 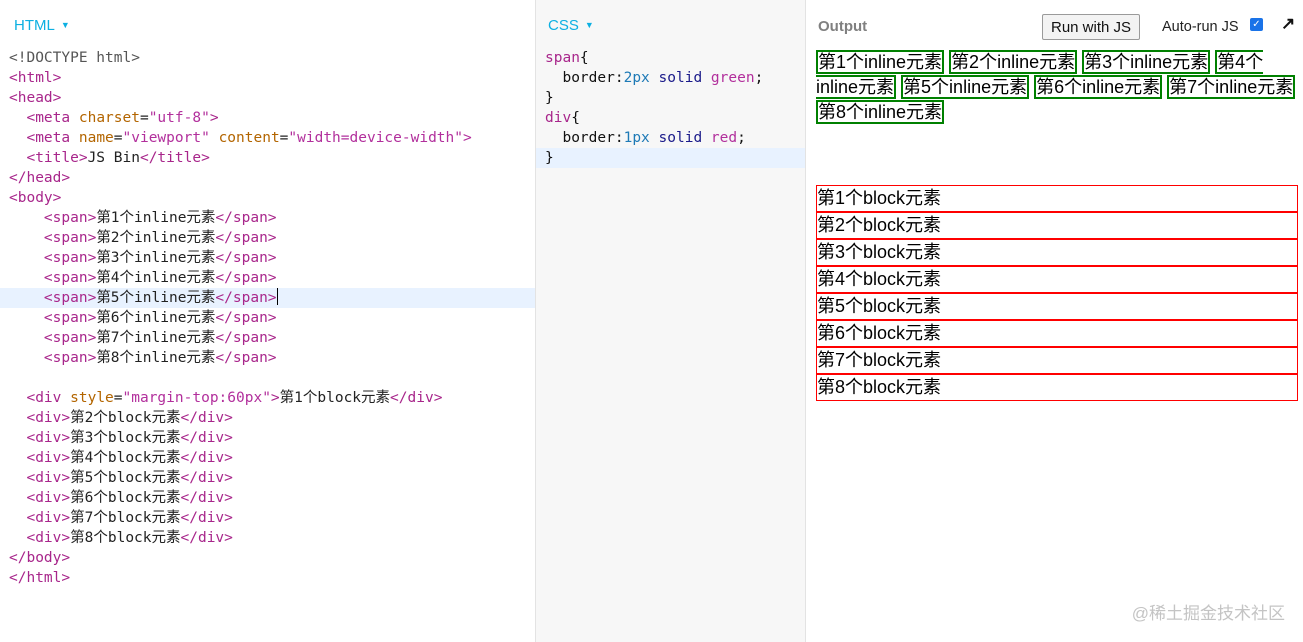 I want to click on code-token: "viewport", so click(x=166, y=138).